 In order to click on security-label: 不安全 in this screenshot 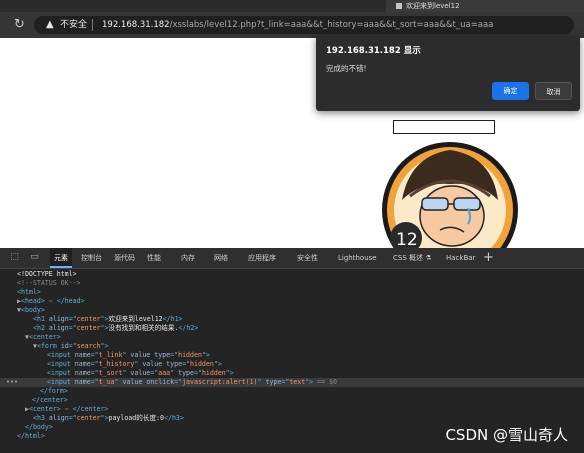, I will do `click(73, 25)`.